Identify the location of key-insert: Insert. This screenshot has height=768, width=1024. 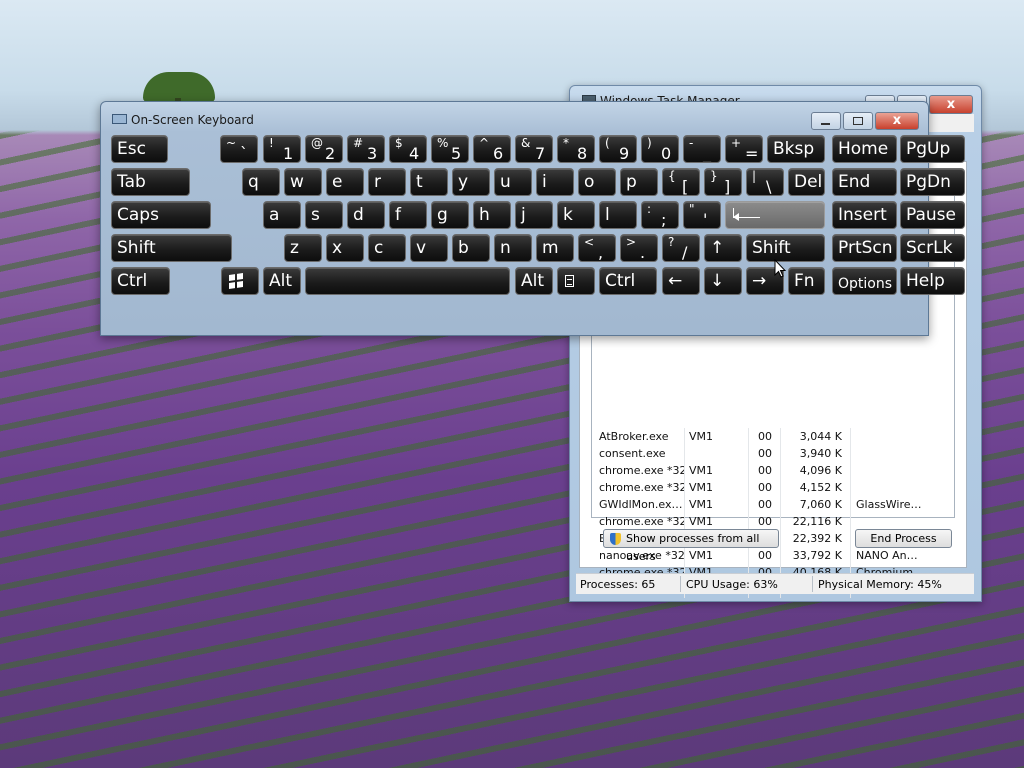
(864, 215).